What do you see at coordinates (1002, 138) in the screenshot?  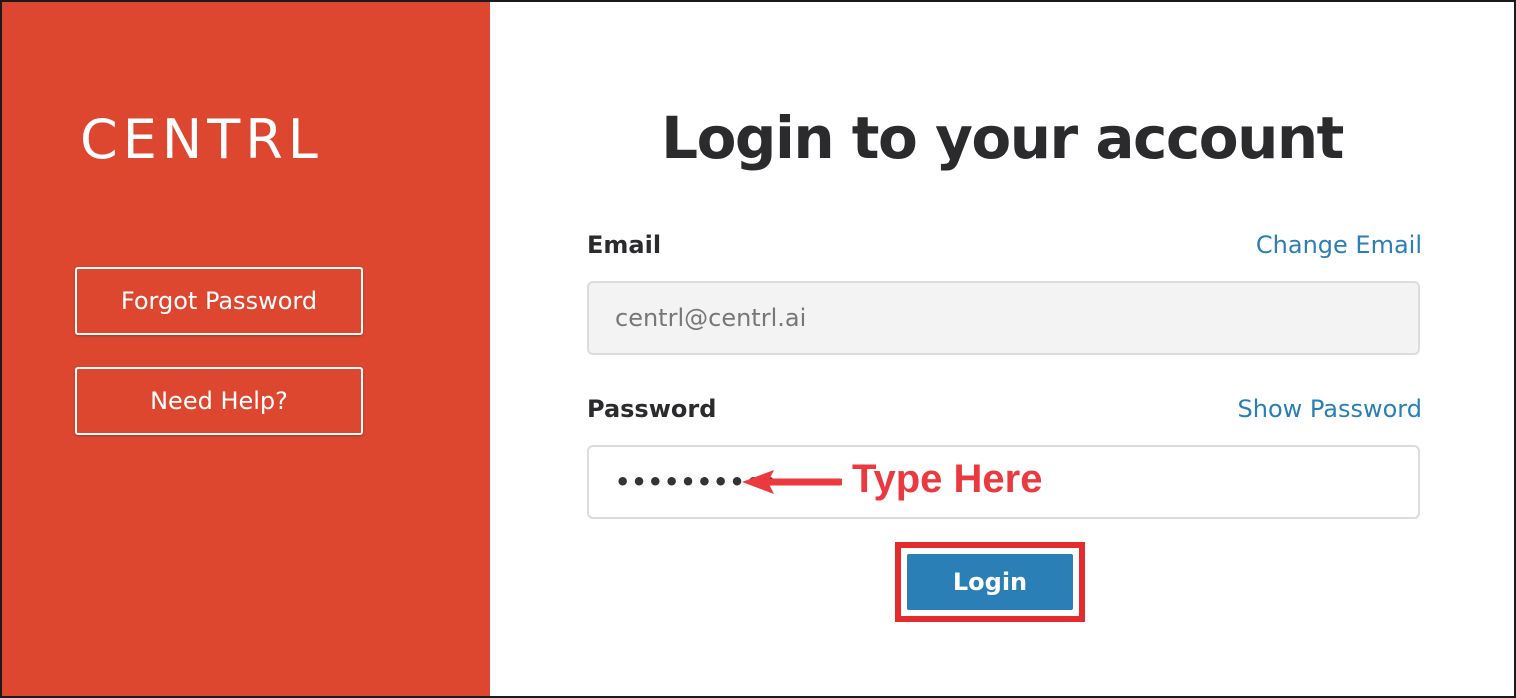 I see `page-title: Login to your account` at bounding box center [1002, 138].